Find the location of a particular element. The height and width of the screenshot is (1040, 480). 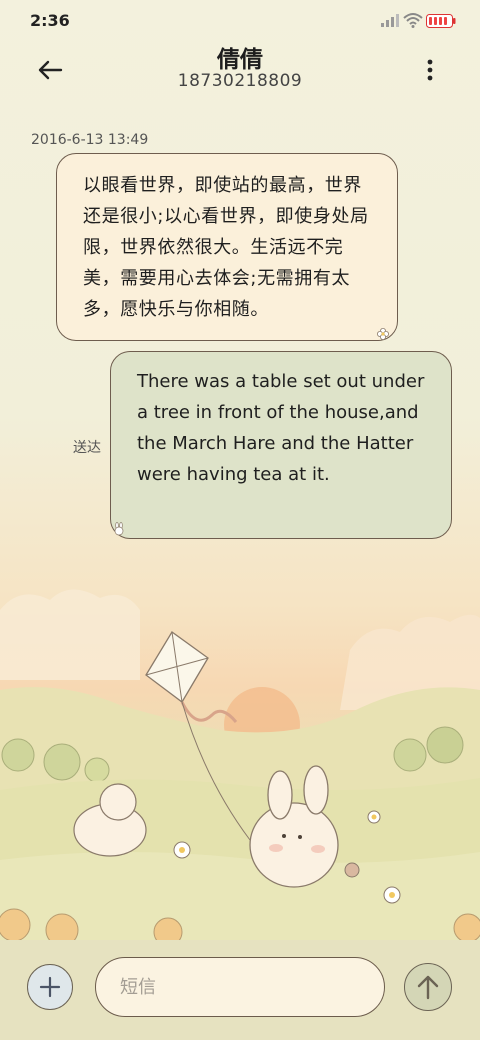

contact-name: 倩倩 is located at coordinates (240, 60).